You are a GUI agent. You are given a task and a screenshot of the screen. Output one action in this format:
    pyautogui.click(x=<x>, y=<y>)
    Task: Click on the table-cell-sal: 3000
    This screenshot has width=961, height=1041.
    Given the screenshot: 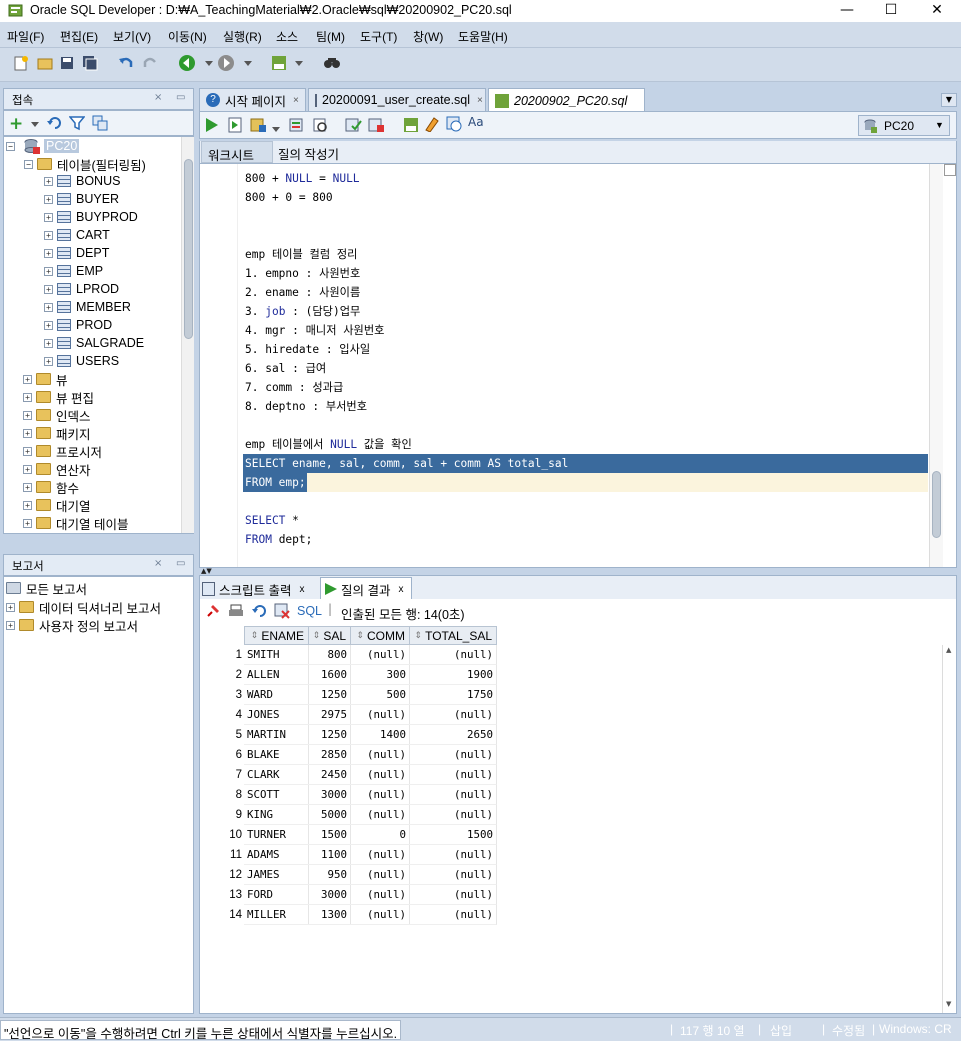 What is the action you would take?
    pyautogui.click(x=329, y=795)
    